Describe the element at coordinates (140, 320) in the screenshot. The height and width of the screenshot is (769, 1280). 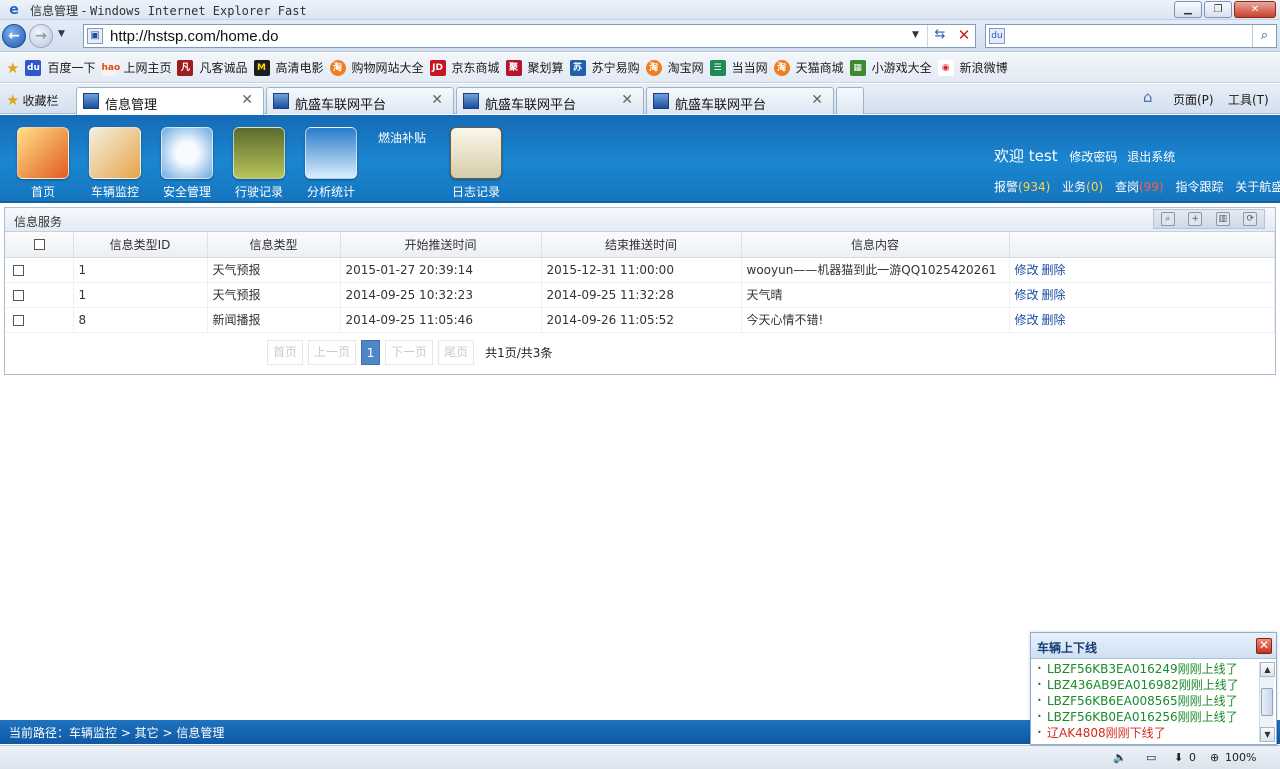
I see `cell-type-id: 8` at that location.